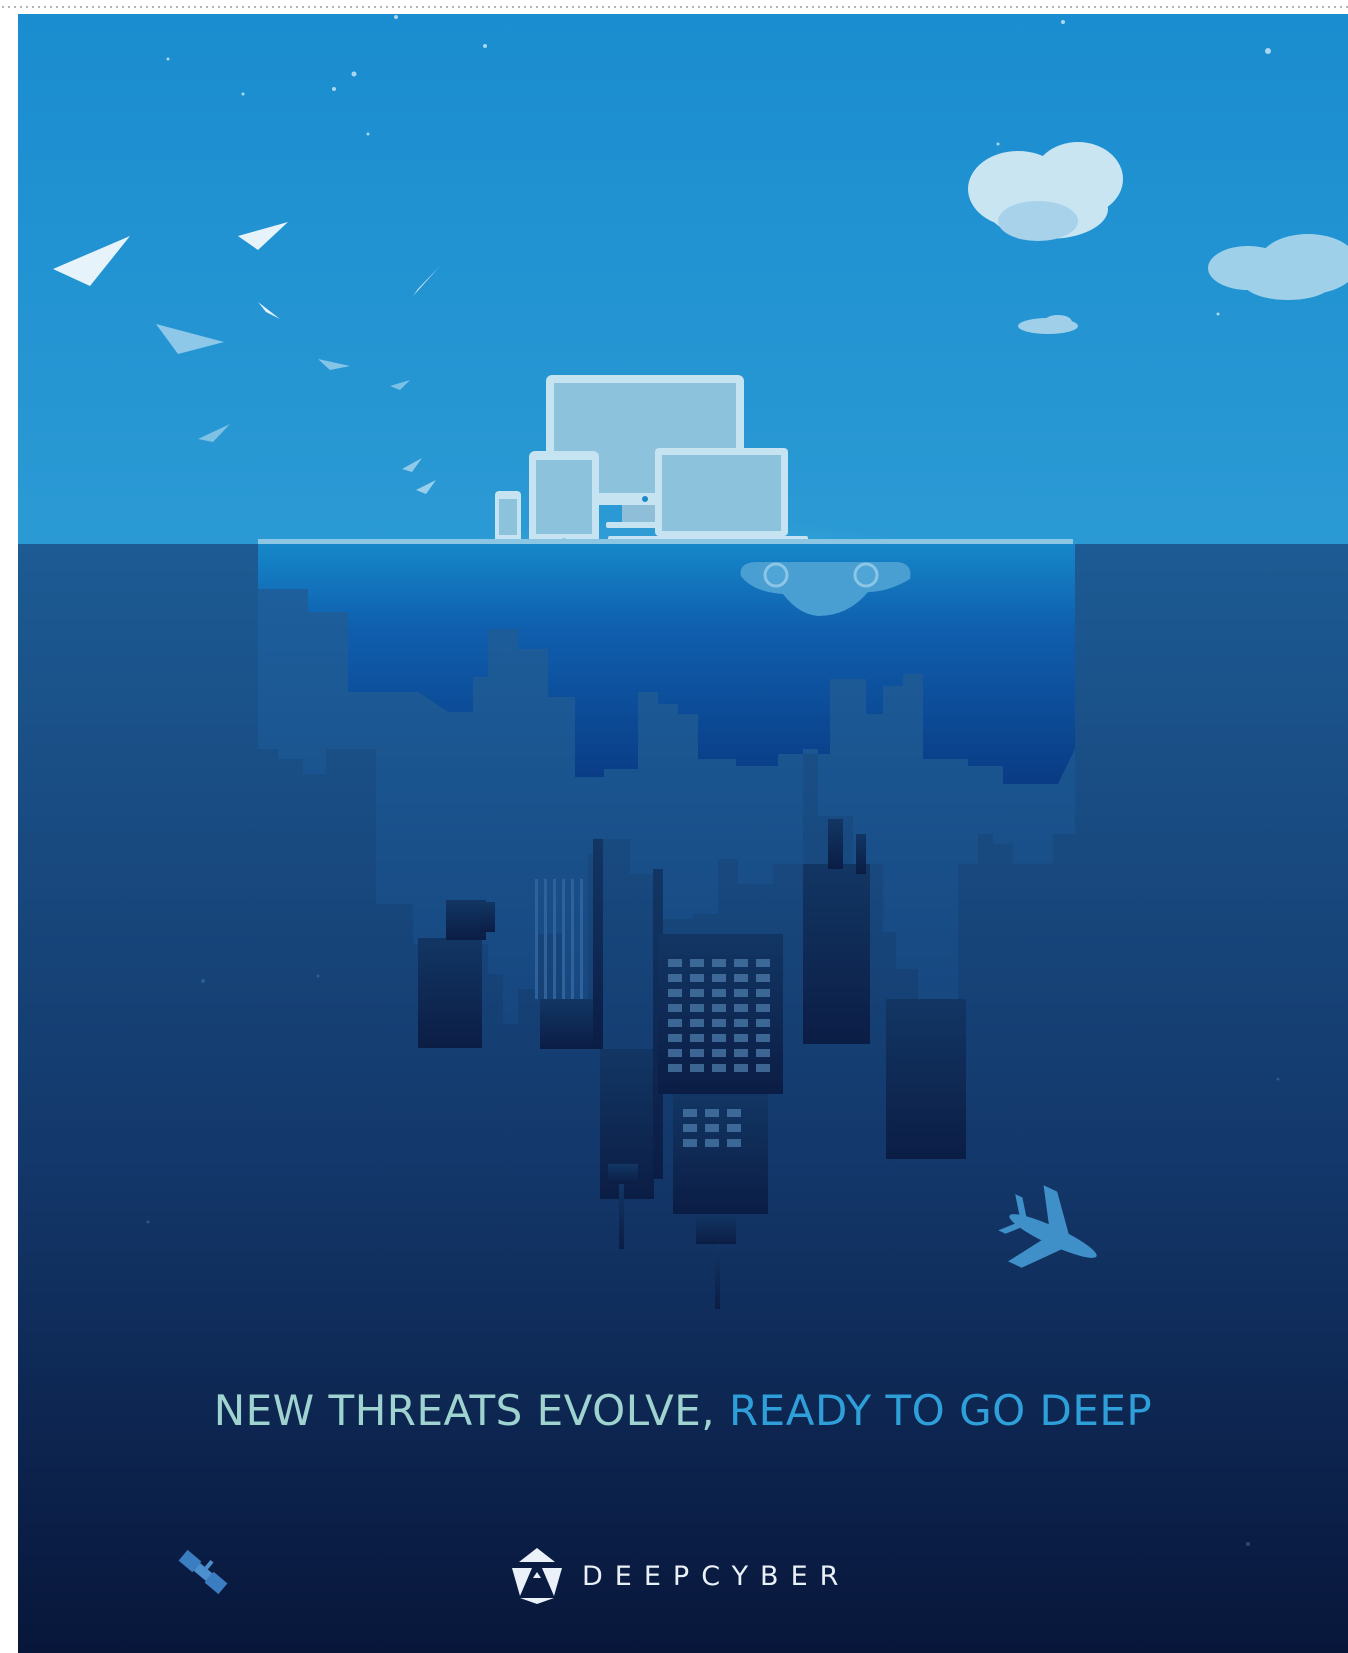  I want to click on headline: NEW THREATS EVOLVE, READY TO GO DEEP, so click(683, 1410).